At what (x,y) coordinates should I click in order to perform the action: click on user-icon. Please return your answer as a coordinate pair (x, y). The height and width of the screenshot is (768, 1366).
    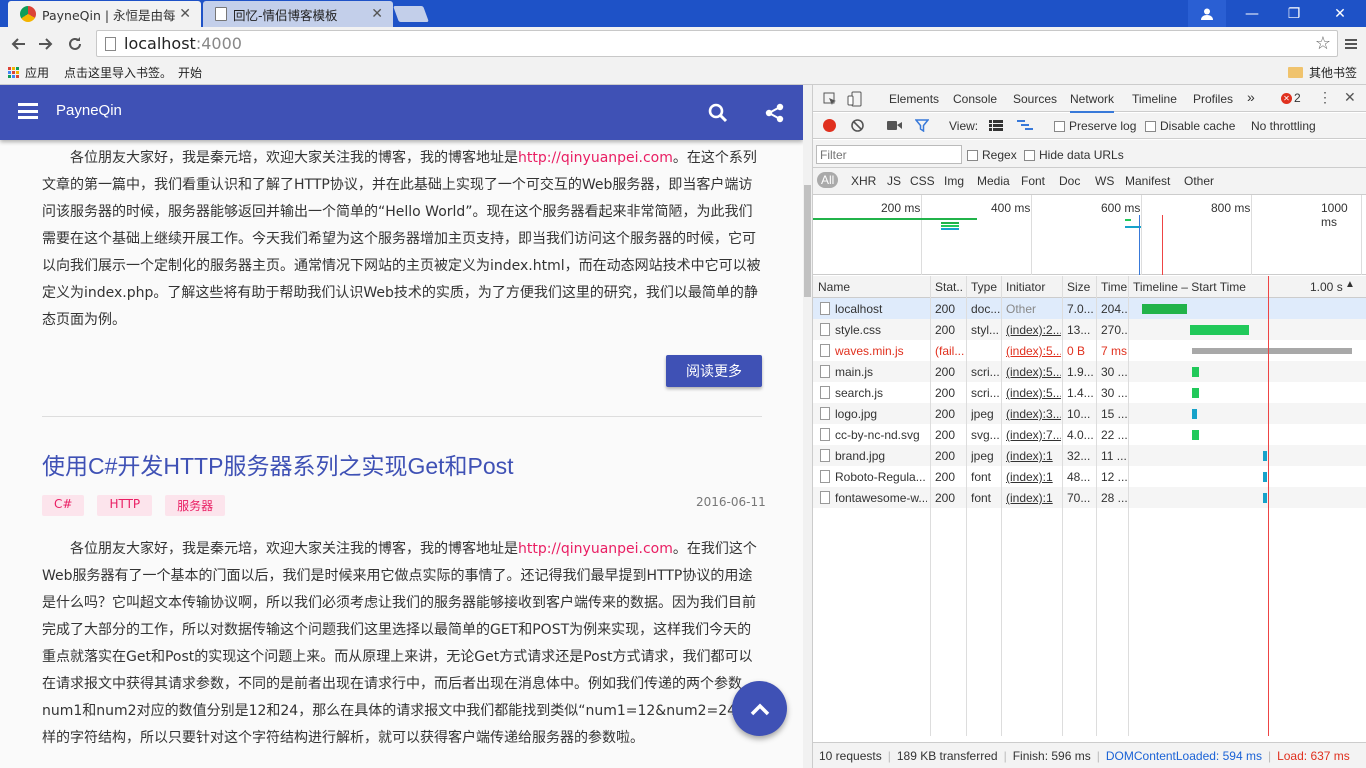
    Looking at the image, I should click on (1207, 13).